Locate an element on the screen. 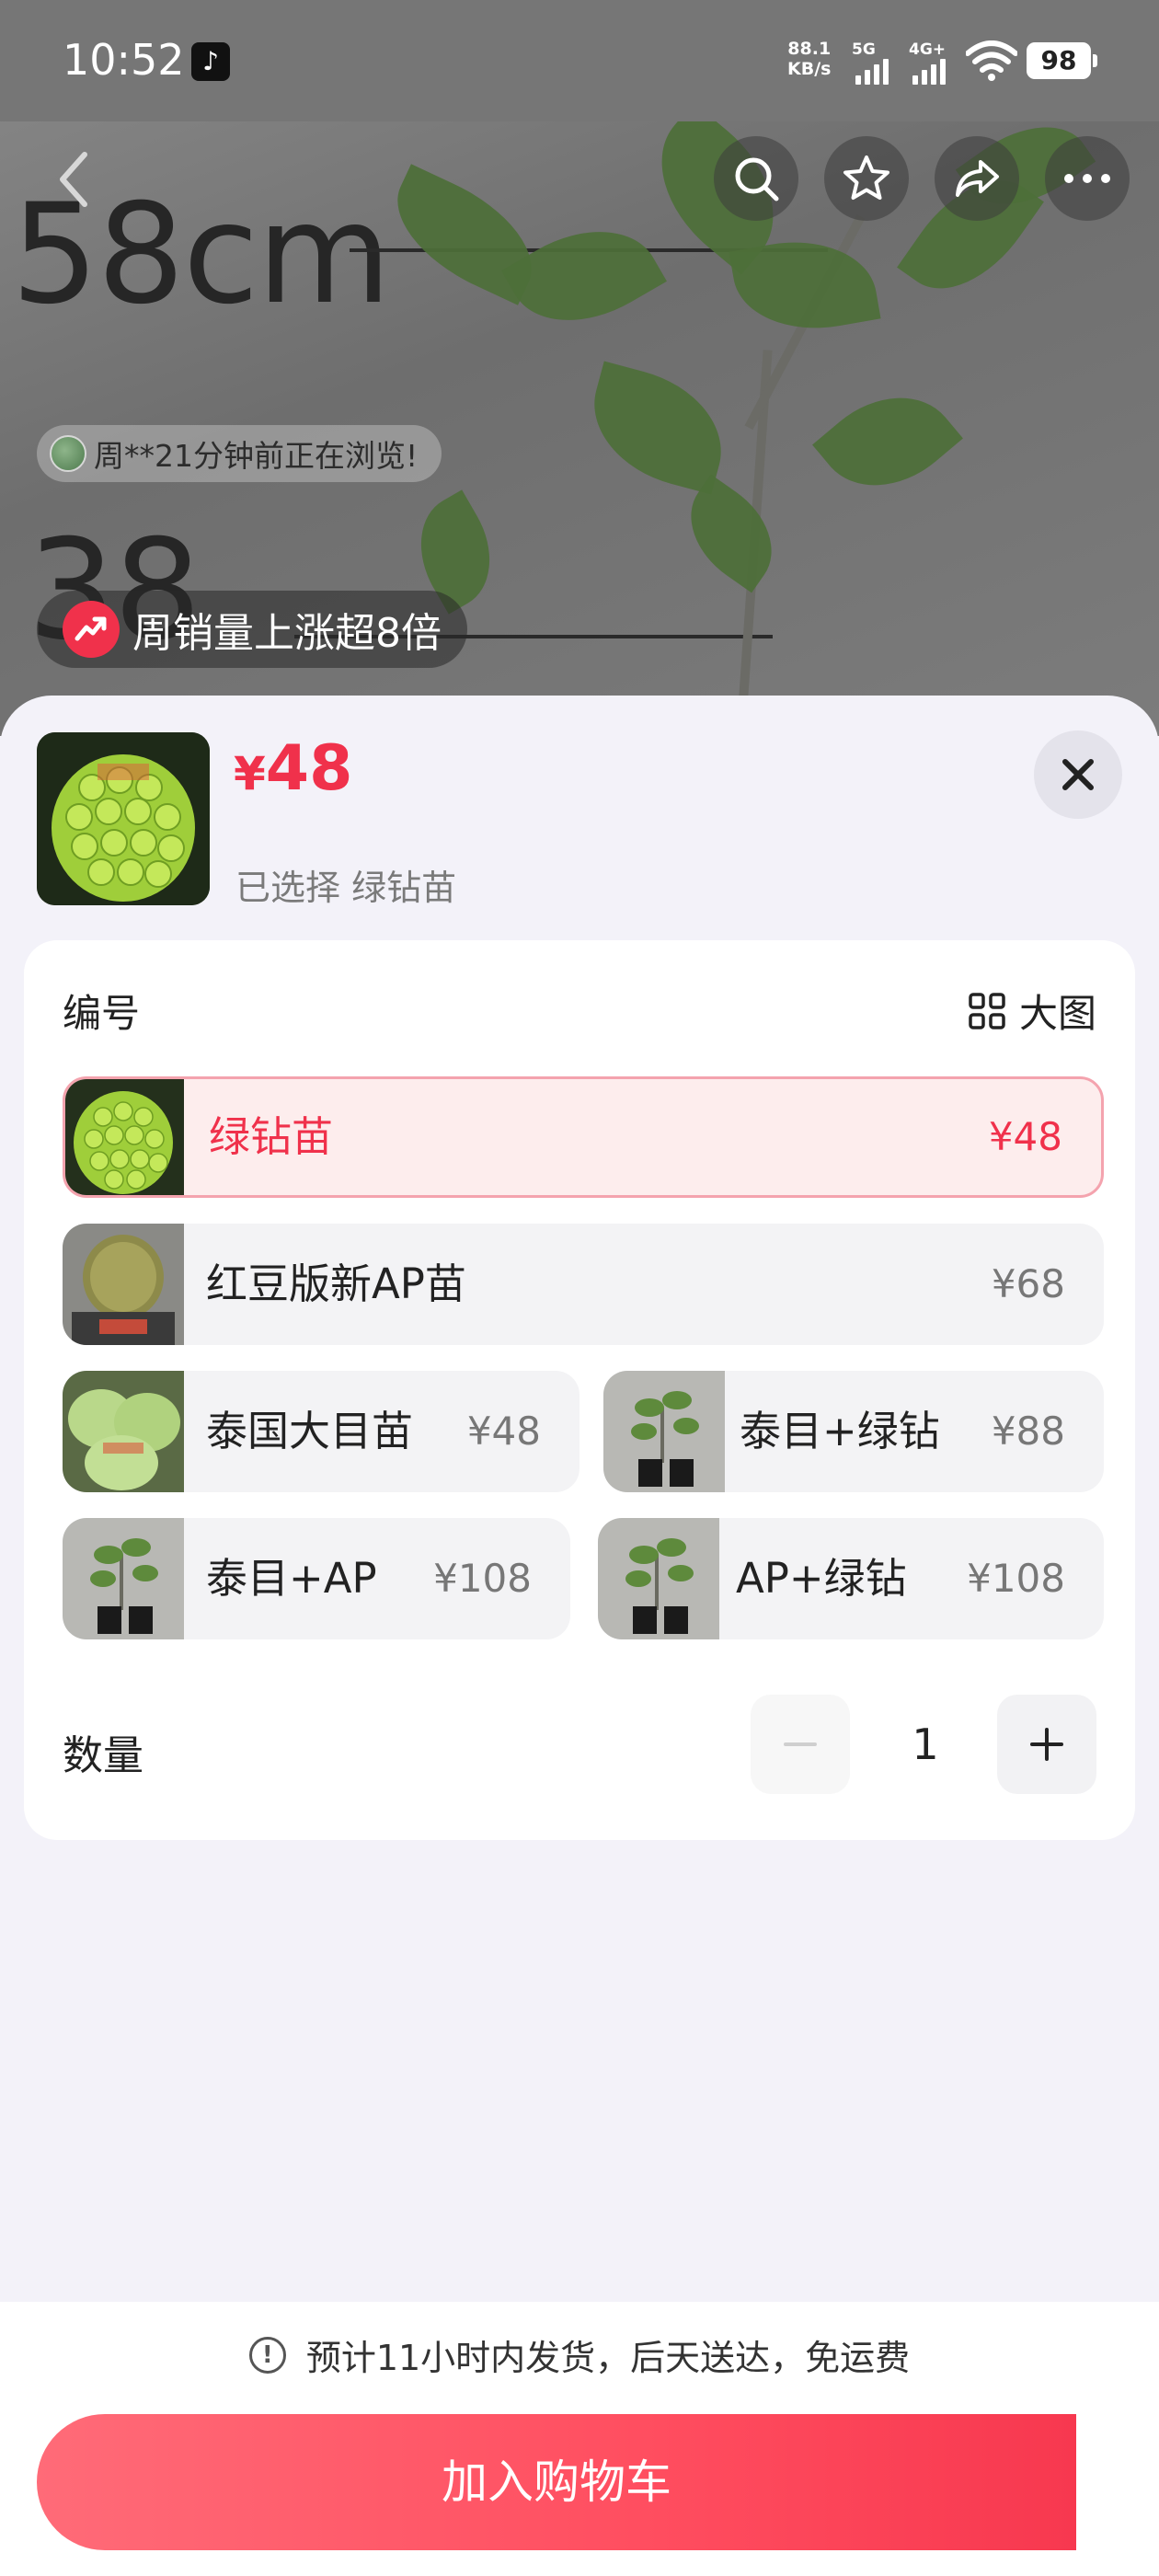  favorite-button is located at coordinates (866, 178).